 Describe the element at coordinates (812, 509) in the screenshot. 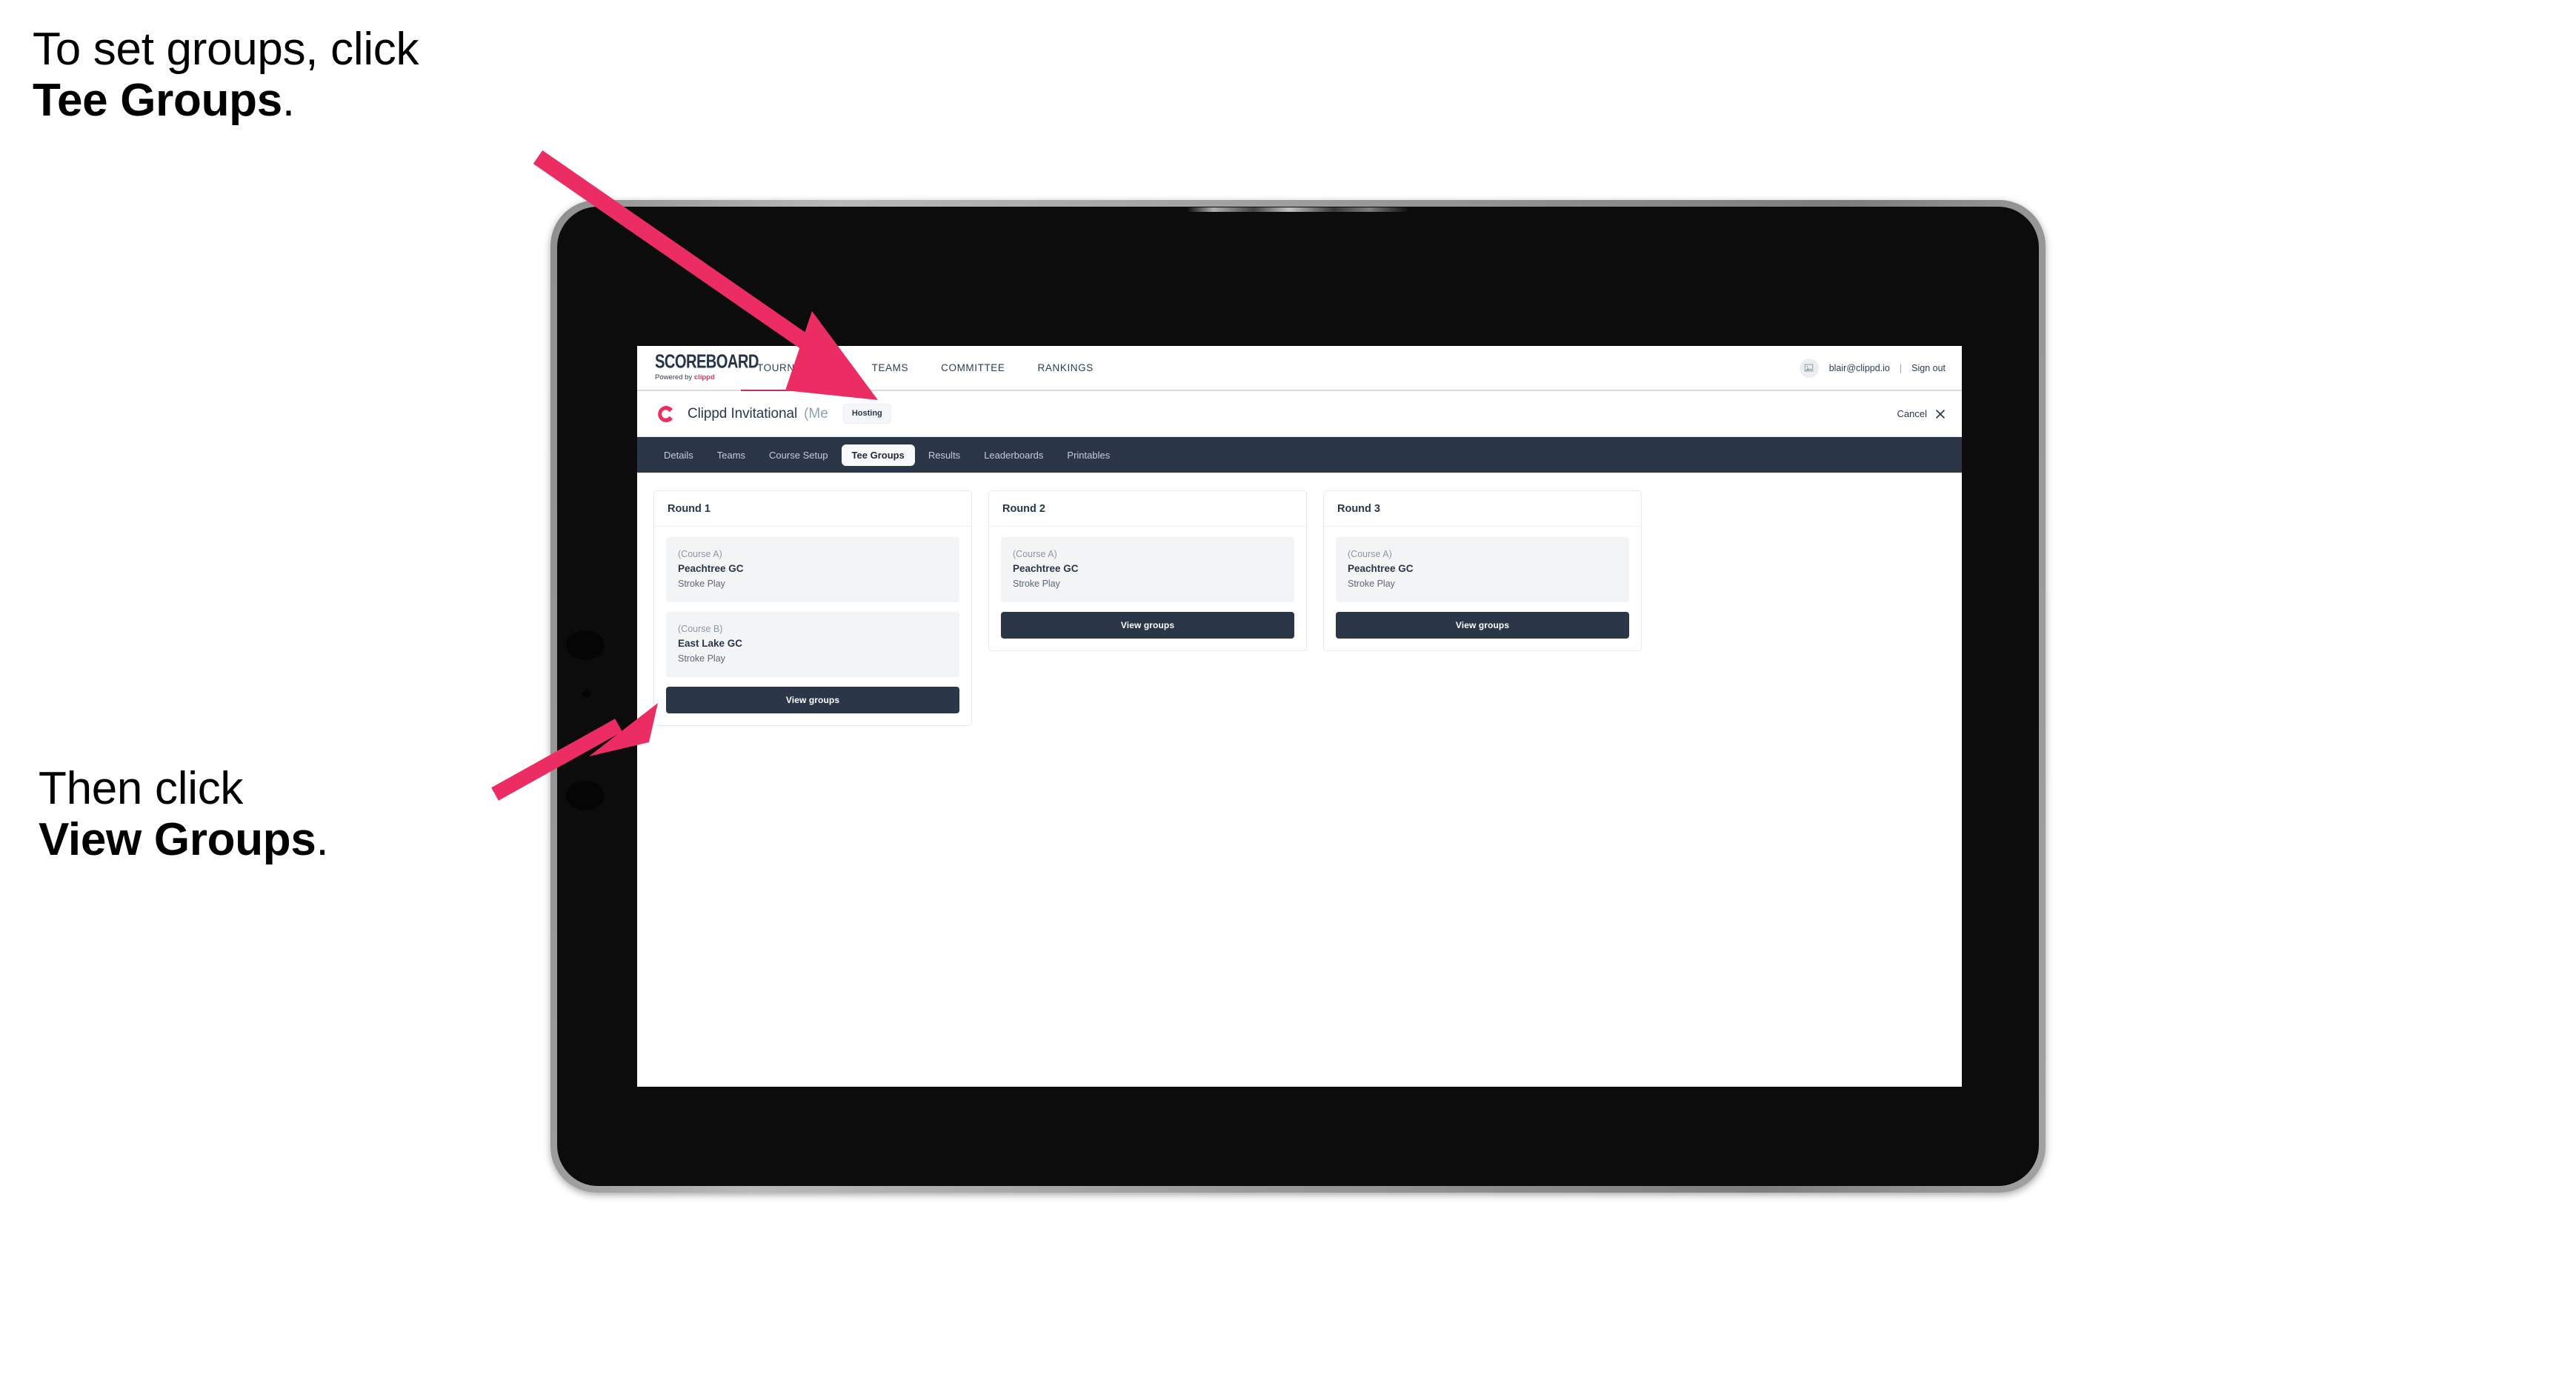

I see `round-title: Round 1` at that location.